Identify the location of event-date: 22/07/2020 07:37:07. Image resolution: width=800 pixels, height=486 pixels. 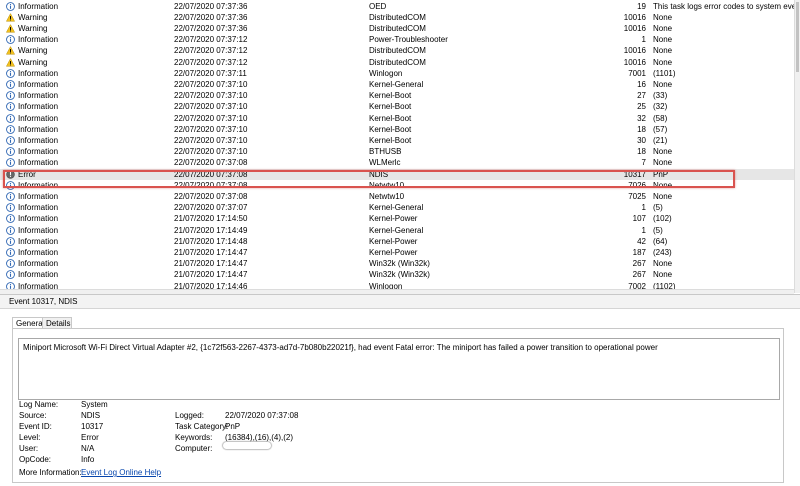
(211, 208).